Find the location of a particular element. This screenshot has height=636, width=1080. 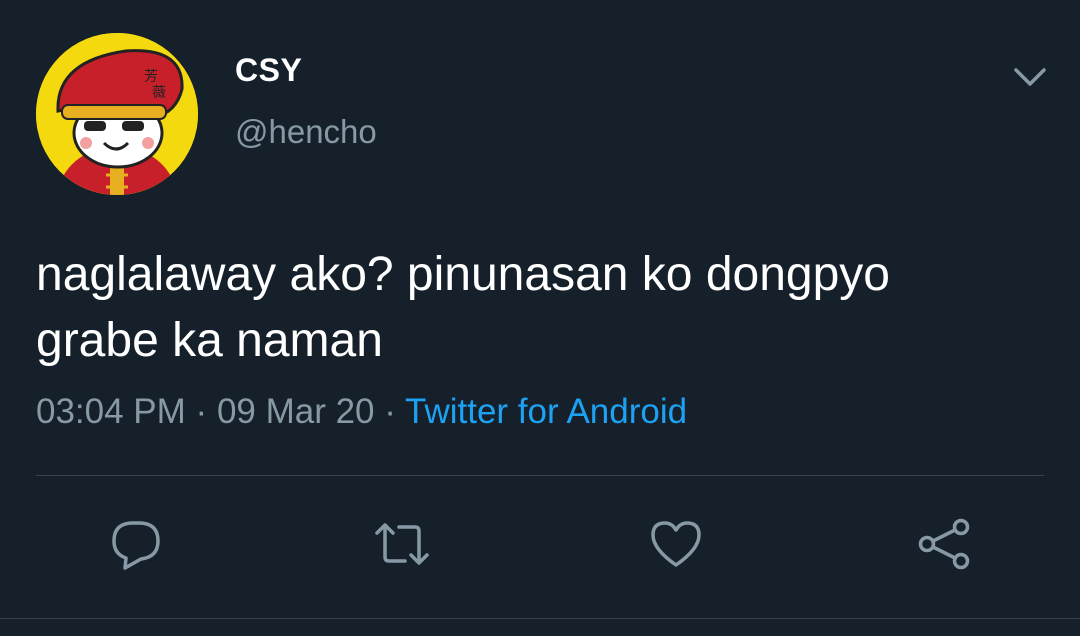

svg-text: 薇 is located at coordinates (159, 93).